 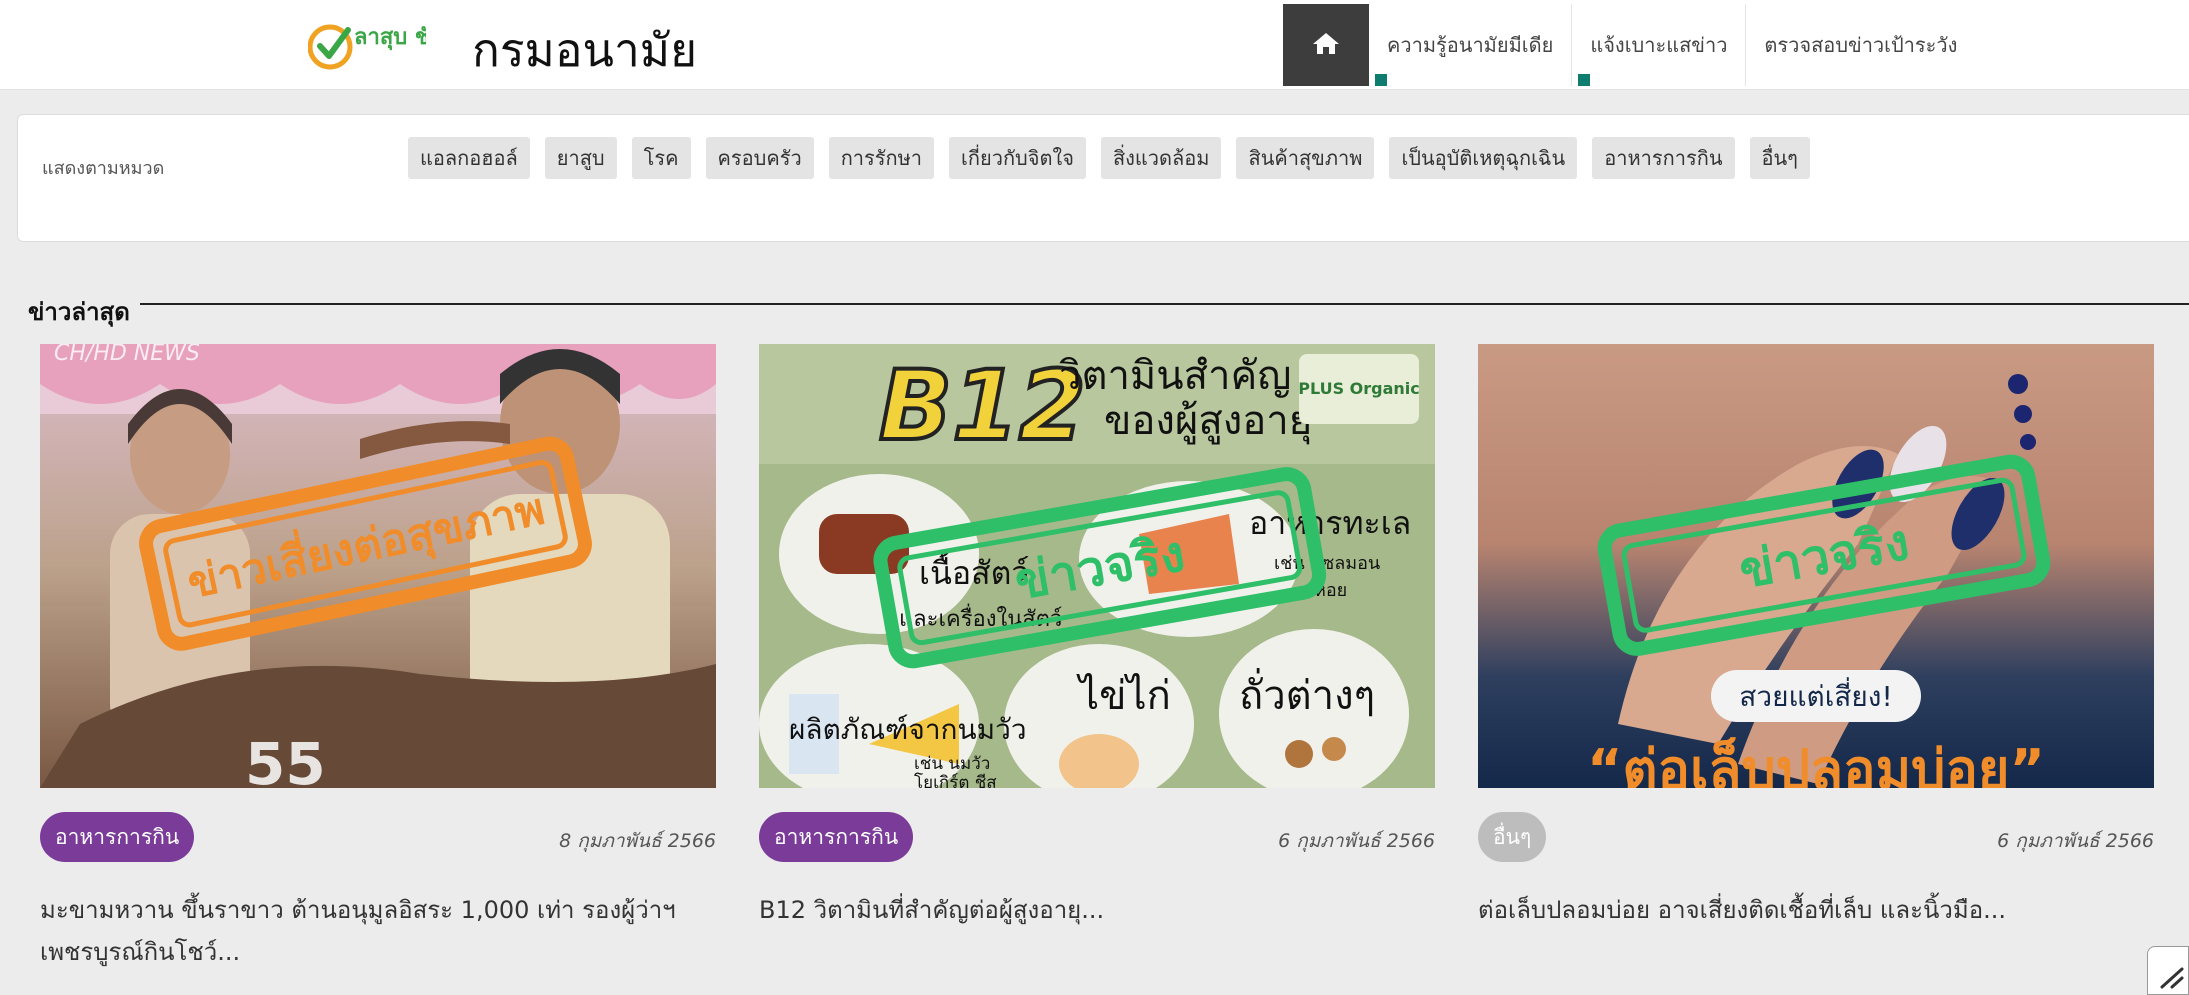 What do you see at coordinates (1816, 566) in the screenshot?
I see `news-image: ข่าวจริง สวยแต่เสี่ยง! “ต่อเล็บปลอมบ่อย”` at bounding box center [1816, 566].